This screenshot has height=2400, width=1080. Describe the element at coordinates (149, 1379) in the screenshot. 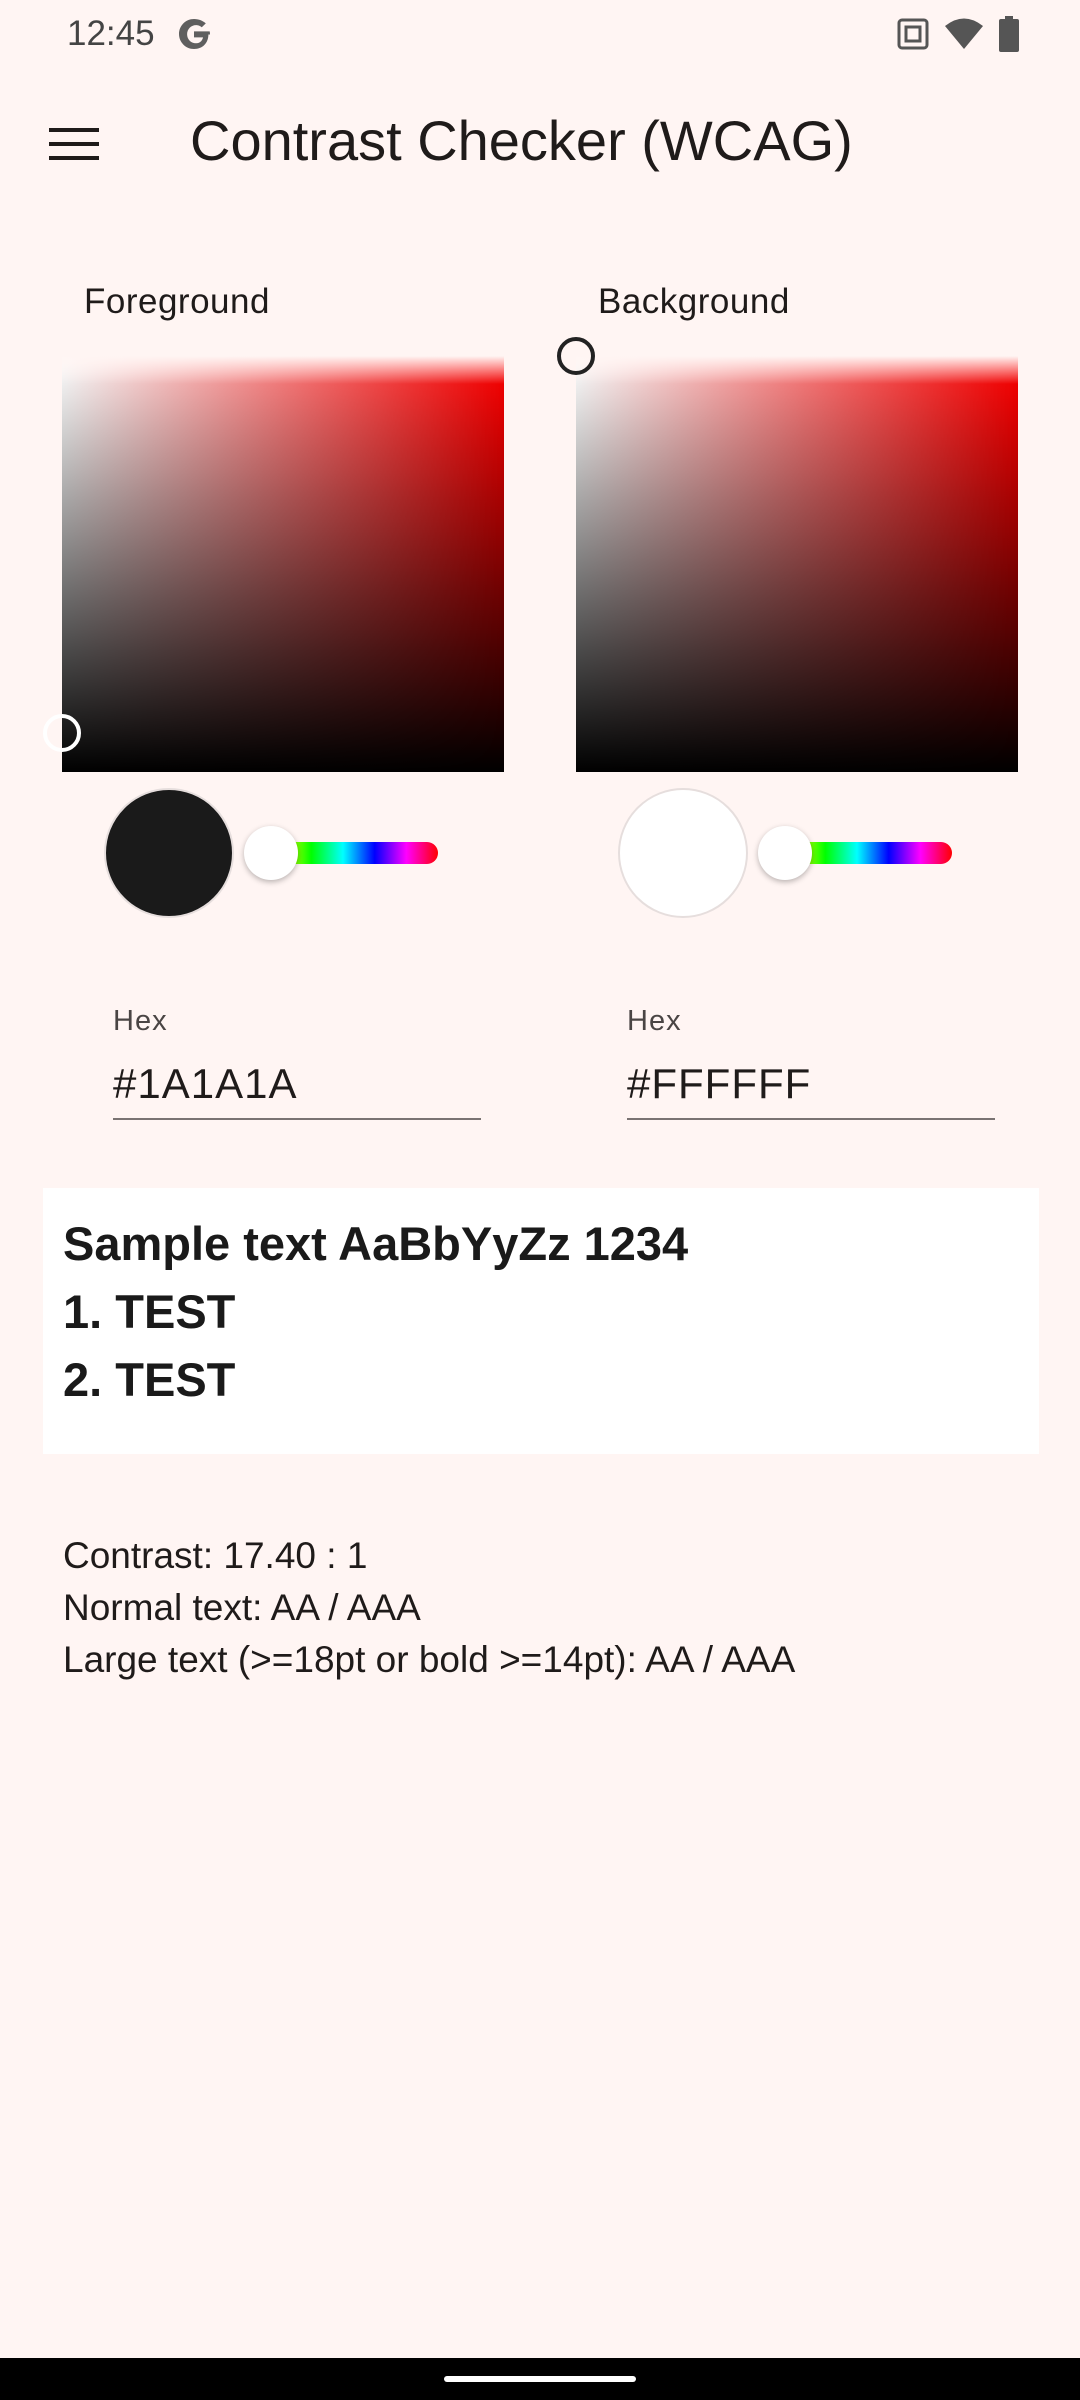

I see `sample-list-item: 2. TEST` at that location.